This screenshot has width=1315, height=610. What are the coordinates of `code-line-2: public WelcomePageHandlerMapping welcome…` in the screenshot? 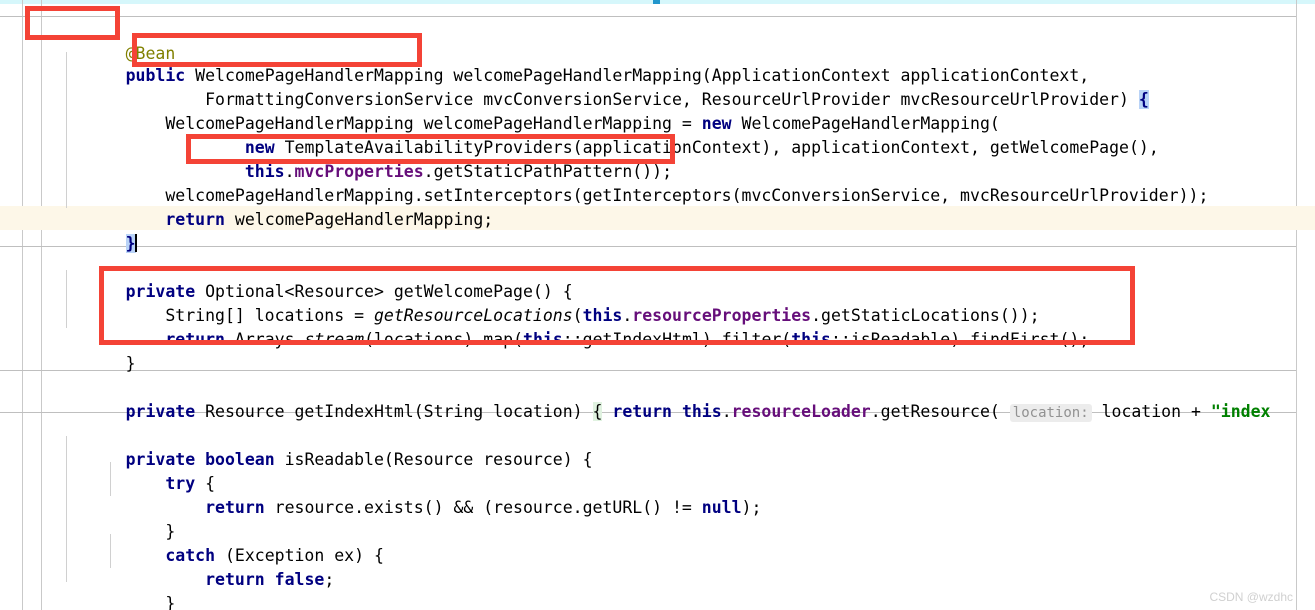 It's located at (578, 62).